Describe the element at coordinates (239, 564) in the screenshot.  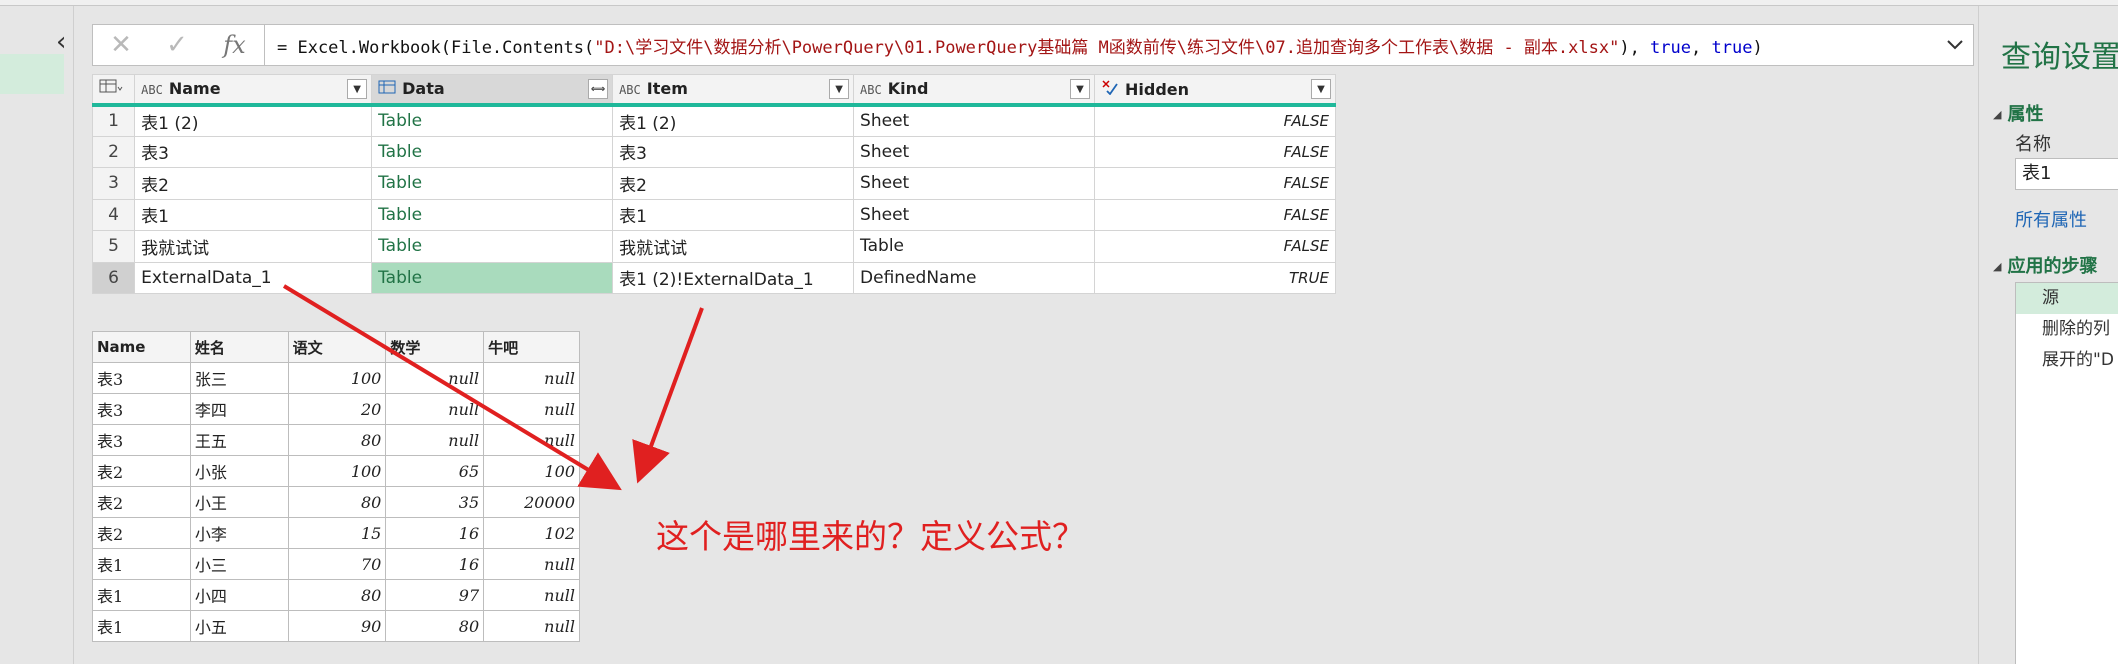
I see `cell: 小三` at that location.